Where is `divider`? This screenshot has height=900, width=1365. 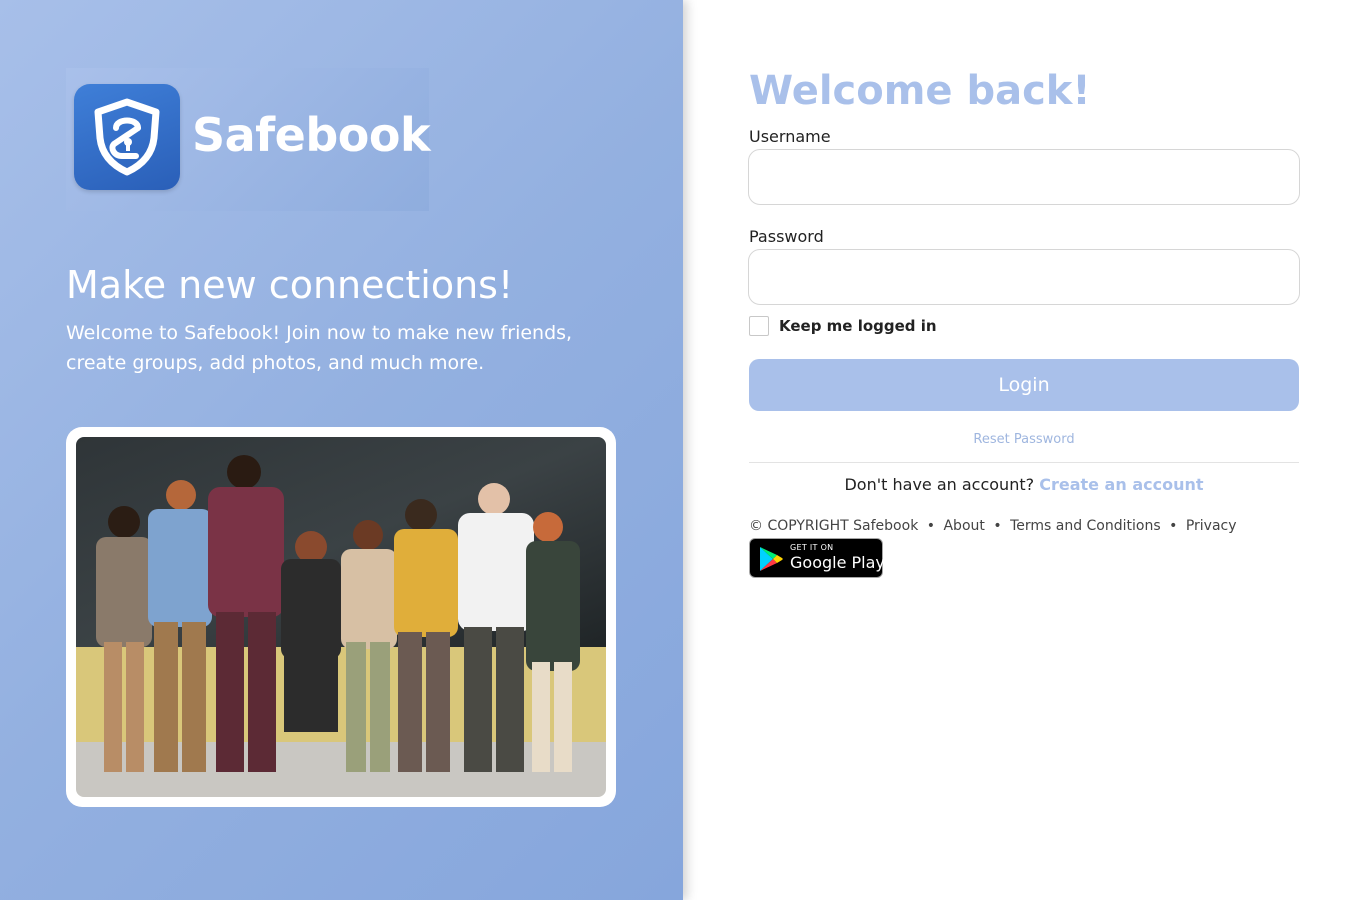
divider is located at coordinates (1024, 462).